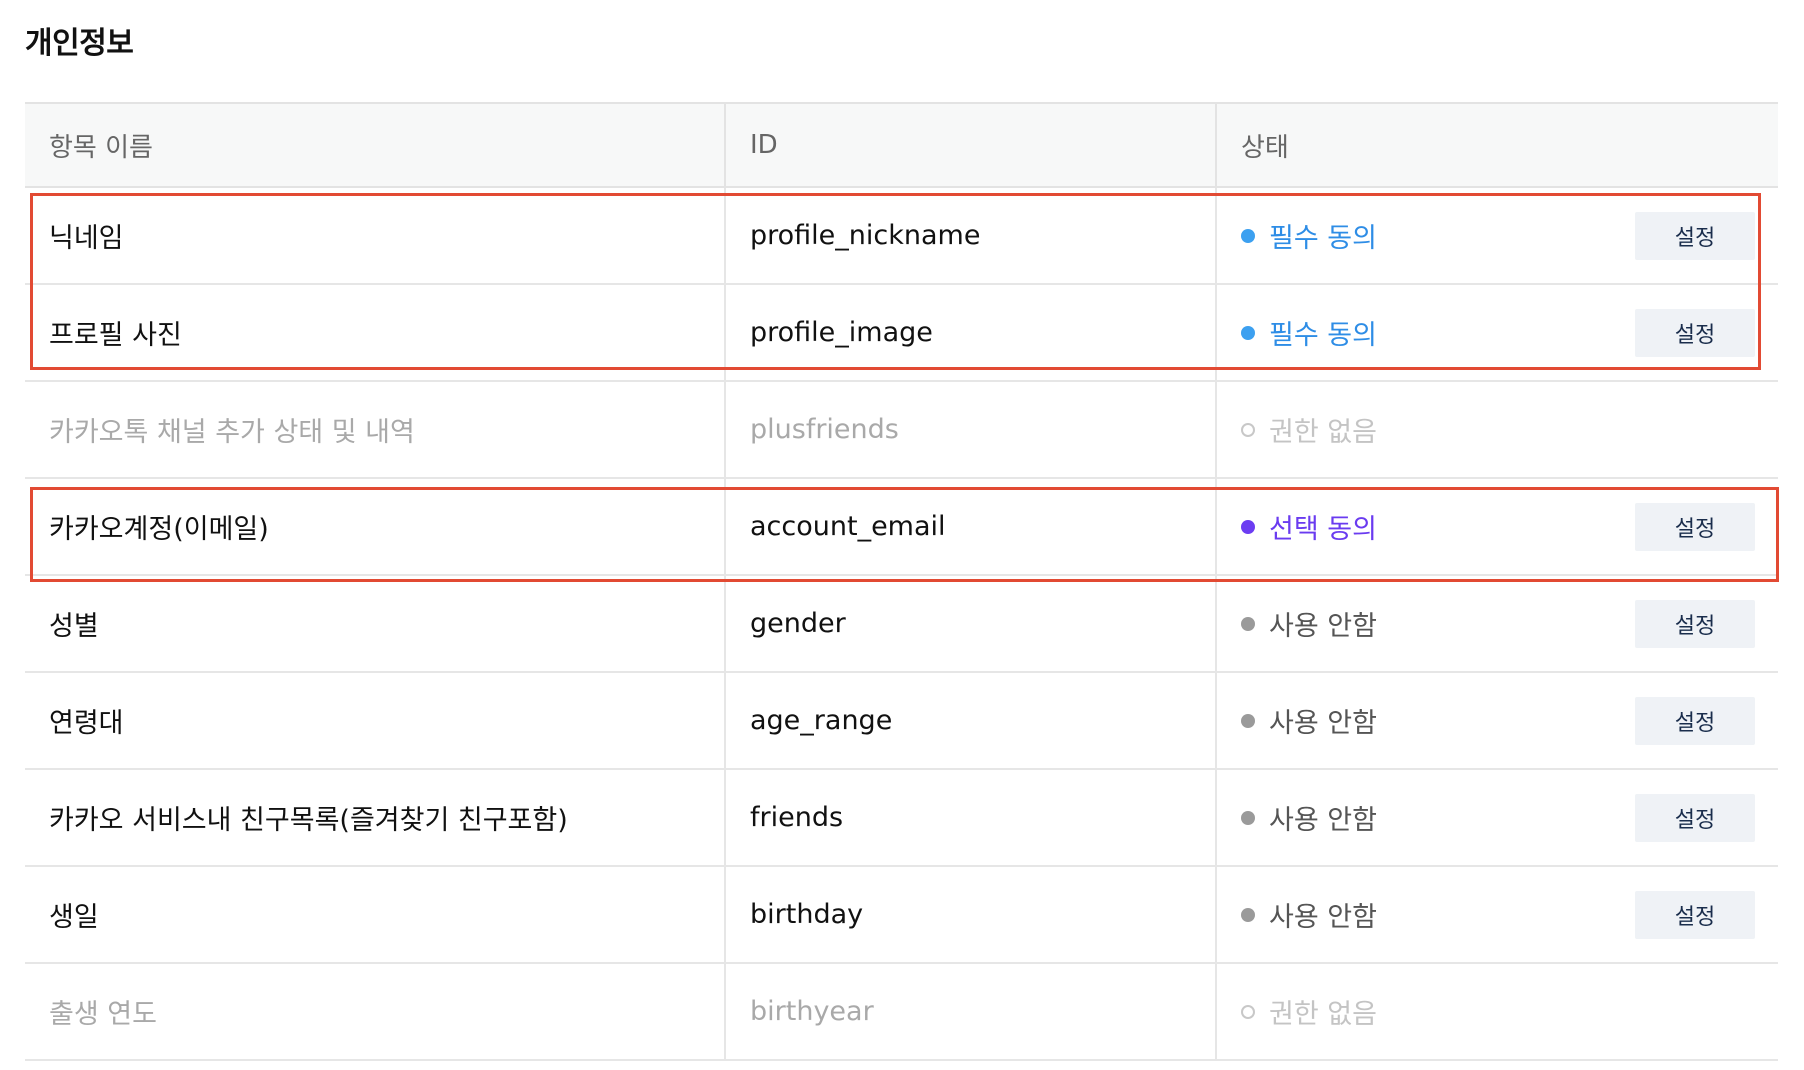 This screenshot has height=1070, width=1804. I want to click on item-name: 닉네임, so click(375, 236).